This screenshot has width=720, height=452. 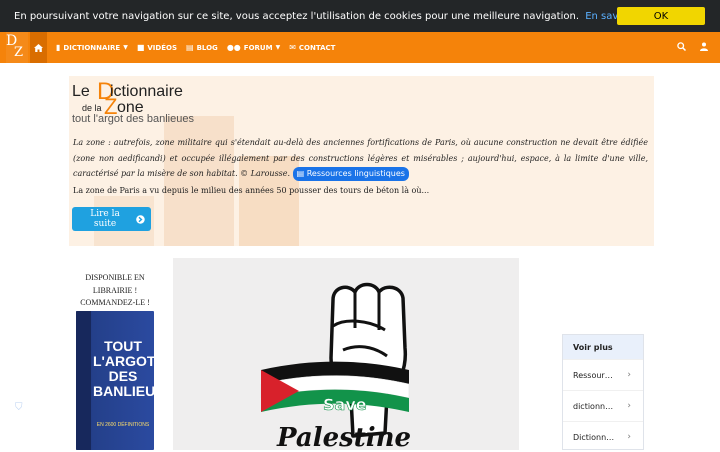 What do you see at coordinates (92, 108) in the screenshot?
I see `brand-de-la: de la` at bounding box center [92, 108].